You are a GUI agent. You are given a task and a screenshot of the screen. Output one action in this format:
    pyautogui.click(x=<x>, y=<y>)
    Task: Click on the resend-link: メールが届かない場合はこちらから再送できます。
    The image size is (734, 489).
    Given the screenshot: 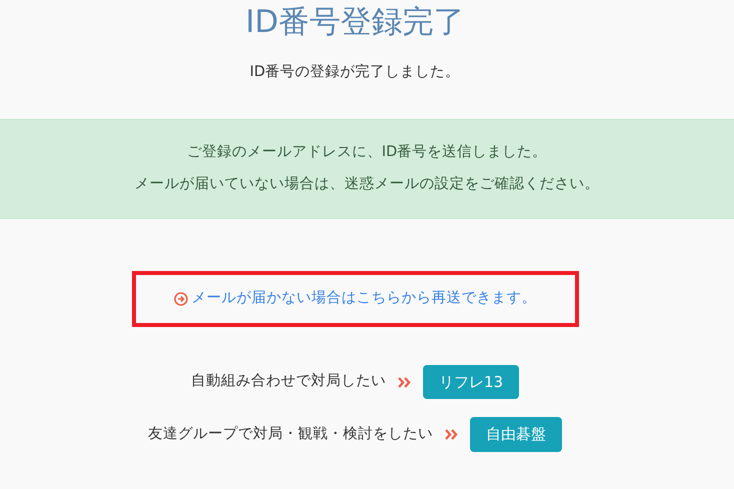 What is the action you would take?
    pyautogui.click(x=355, y=299)
    